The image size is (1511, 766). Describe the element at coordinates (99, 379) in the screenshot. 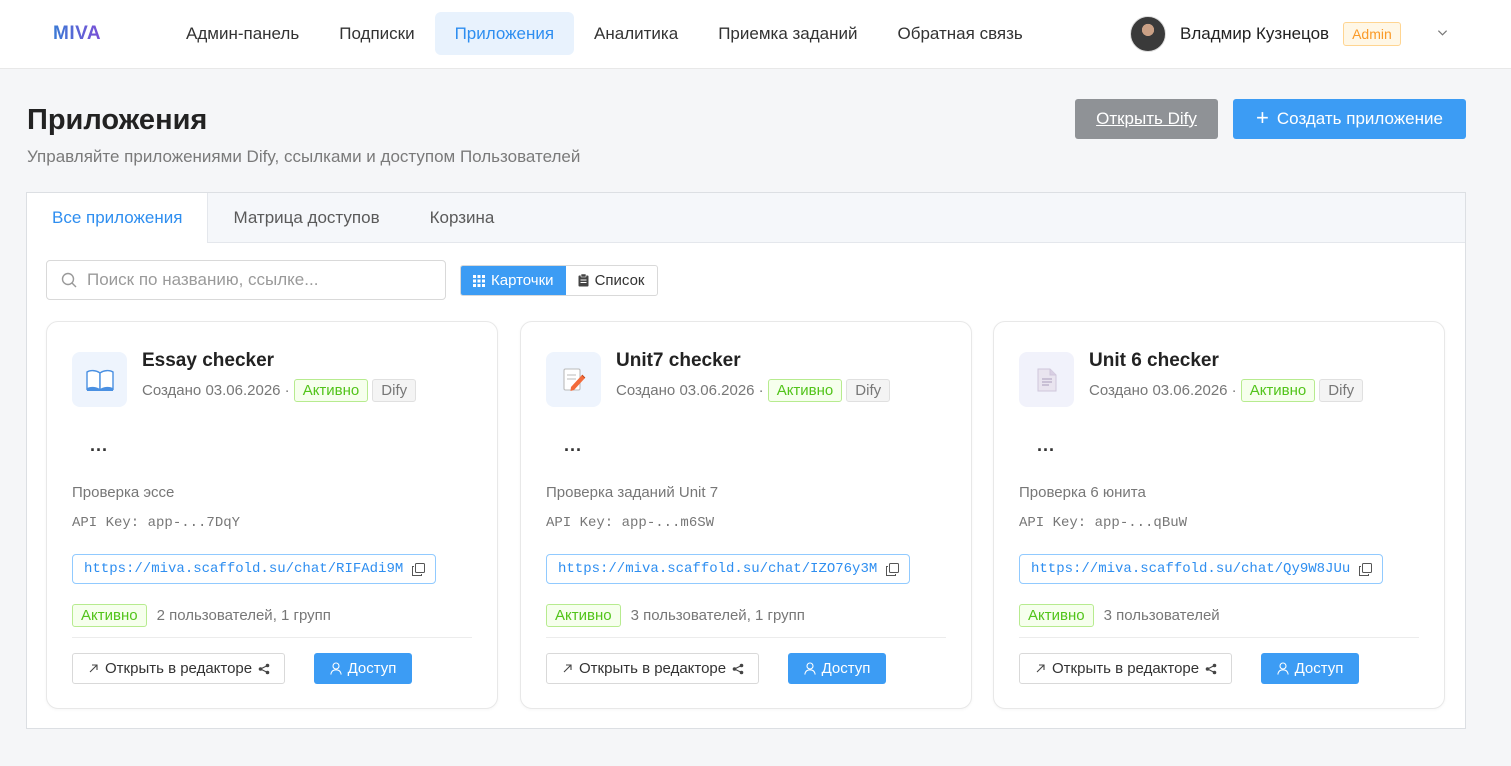

I see `book-icon` at that location.